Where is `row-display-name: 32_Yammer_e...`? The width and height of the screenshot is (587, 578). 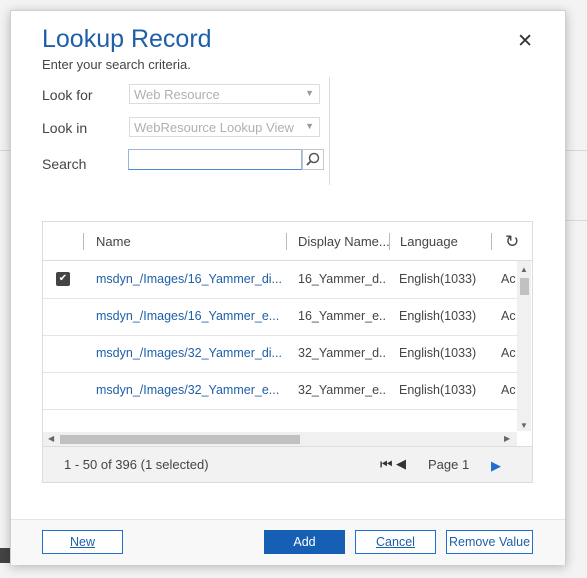 row-display-name: 32_Yammer_e... is located at coordinates (342, 390).